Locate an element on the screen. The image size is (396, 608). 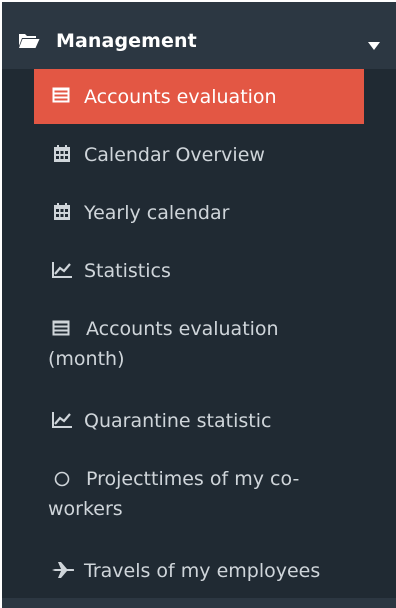
menu-item-label: Quarantine statistic is located at coordinates (178, 421).